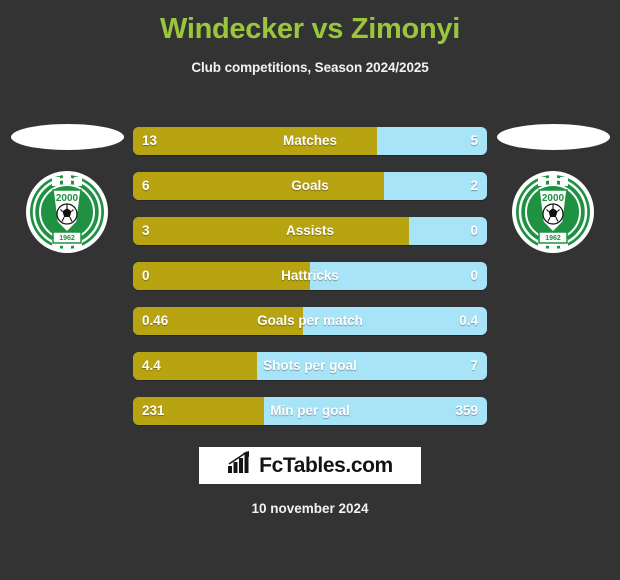 This screenshot has height=580, width=620. What do you see at coordinates (553, 137) in the screenshot?
I see `away-flag-icon` at bounding box center [553, 137].